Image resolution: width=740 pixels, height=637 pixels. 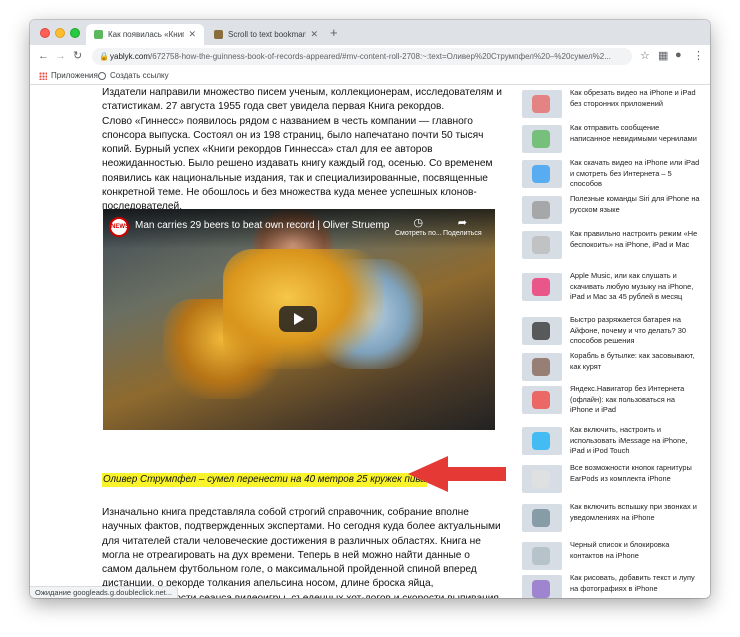 What do you see at coordinates (457, 474) in the screenshot?
I see `red-arrow-icon` at bounding box center [457, 474].